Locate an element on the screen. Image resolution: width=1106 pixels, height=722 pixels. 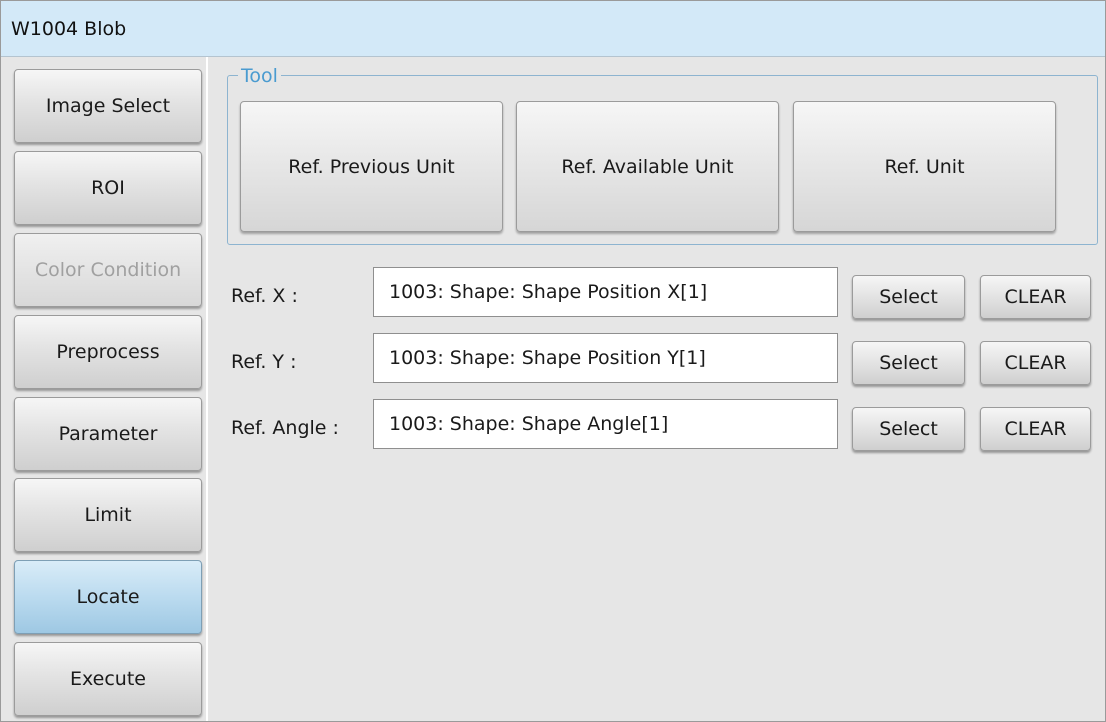
ref-angle-field: 1003: Shape: Shape Angle[1] is located at coordinates (605, 424).